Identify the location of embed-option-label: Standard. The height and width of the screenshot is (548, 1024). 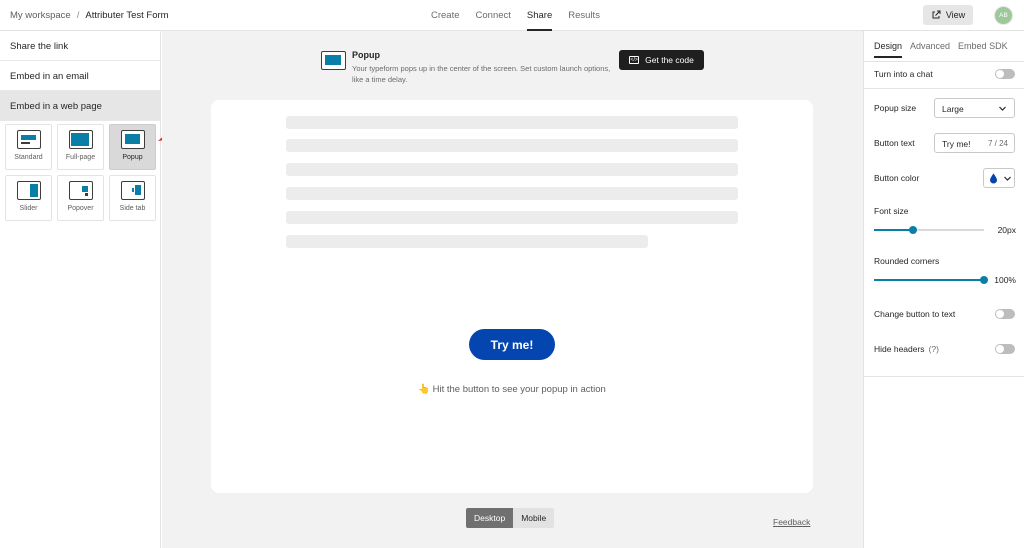
(28, 157).